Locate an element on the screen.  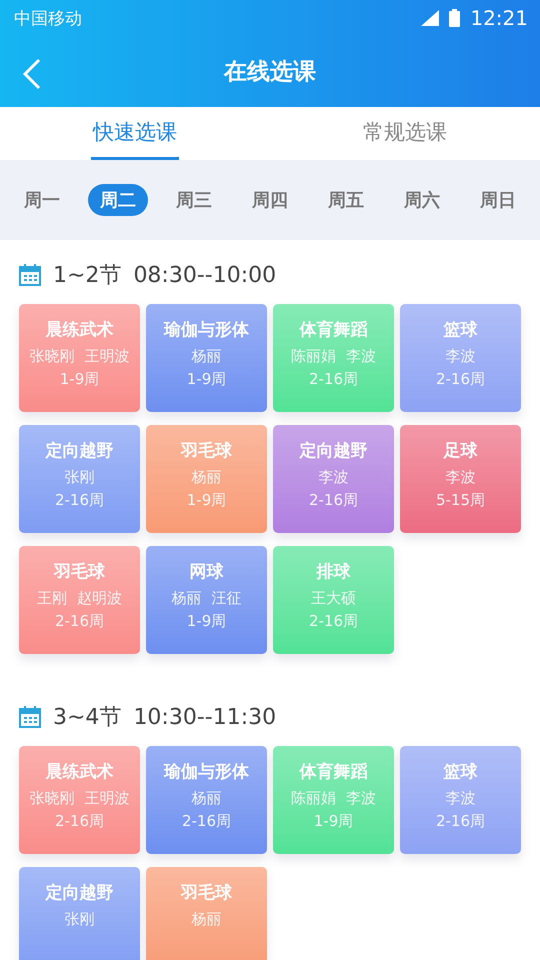
course-card: 瑜伽与形体 杨丽 2-16周 is located at coordinates (206, 800).